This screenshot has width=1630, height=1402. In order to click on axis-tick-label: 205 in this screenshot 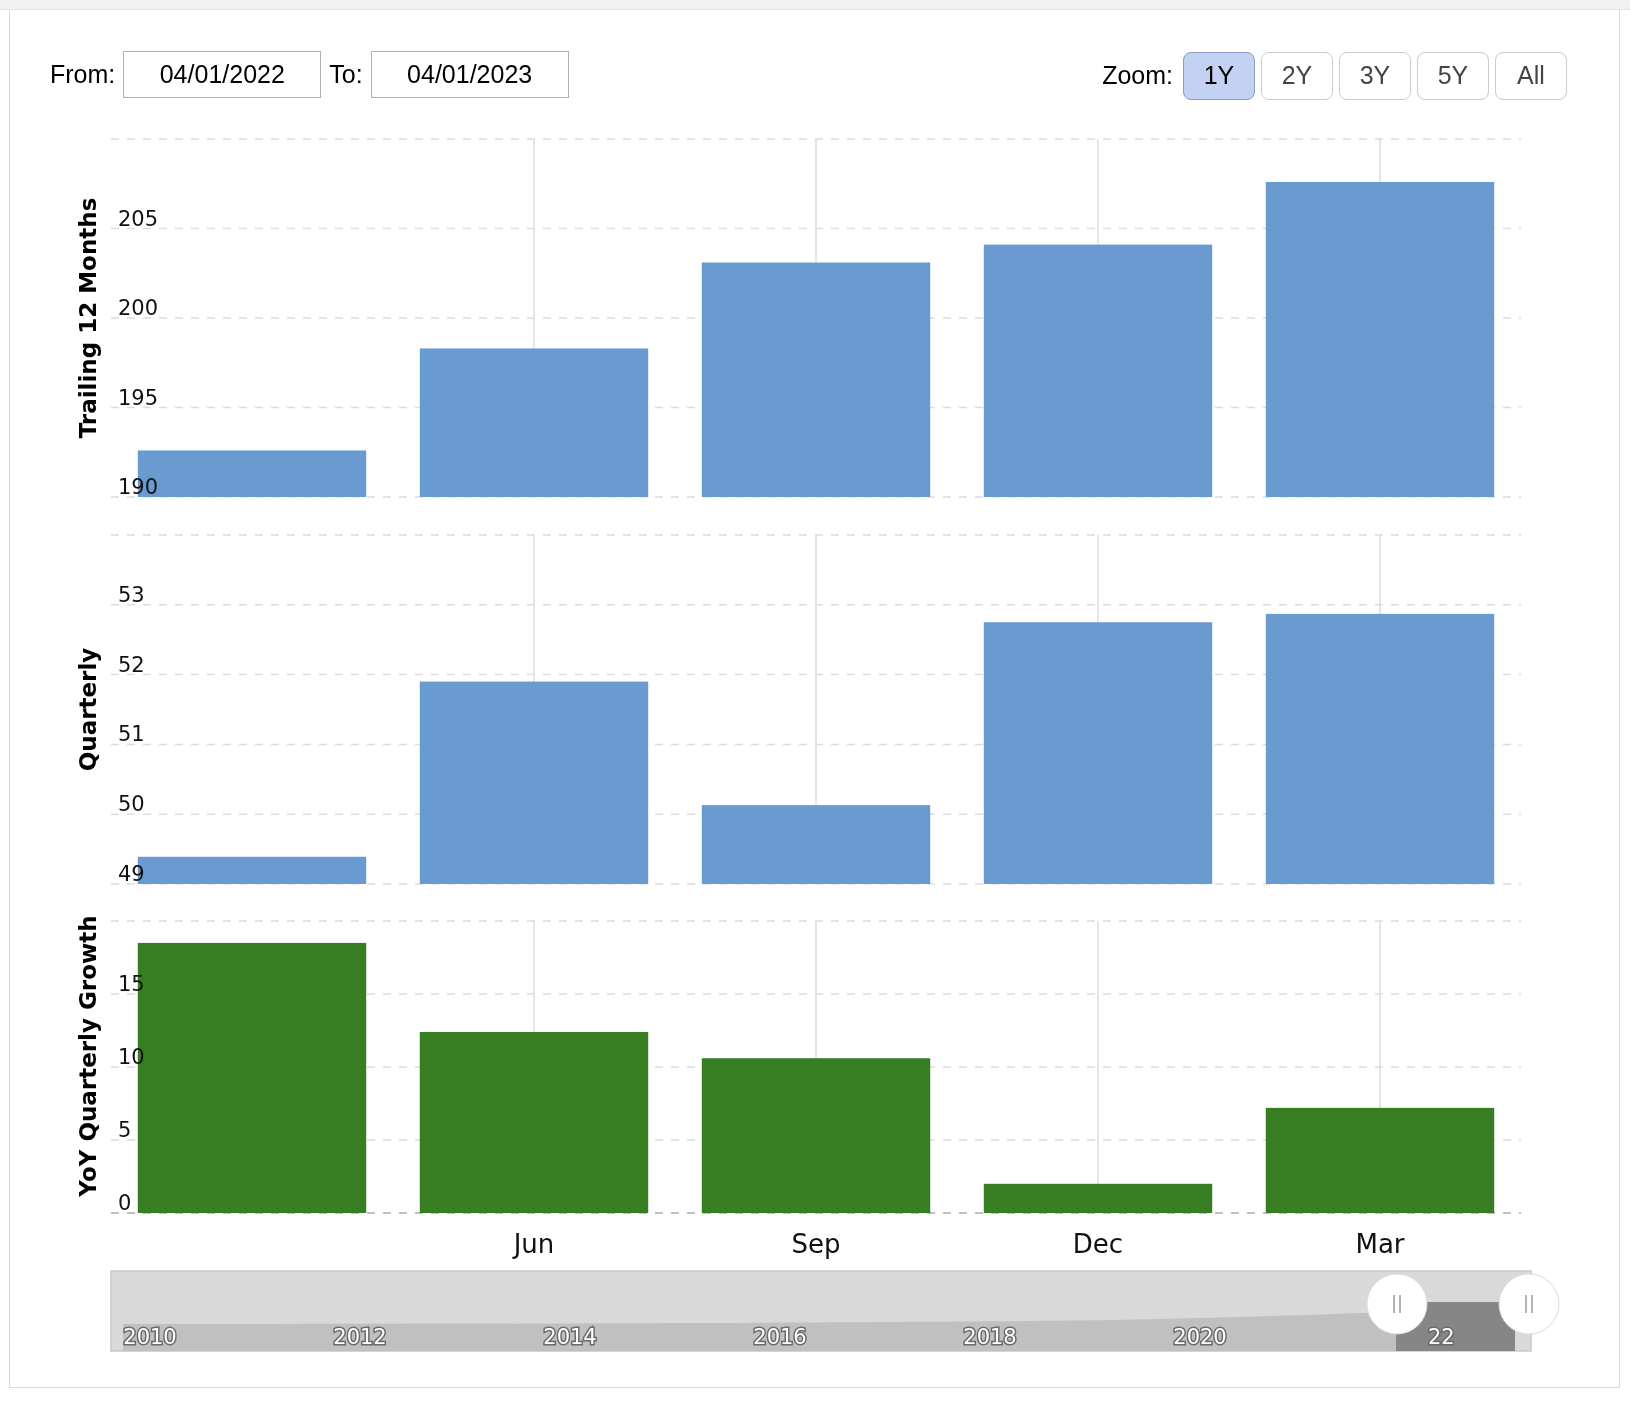, I will do `click(138, 218)`.